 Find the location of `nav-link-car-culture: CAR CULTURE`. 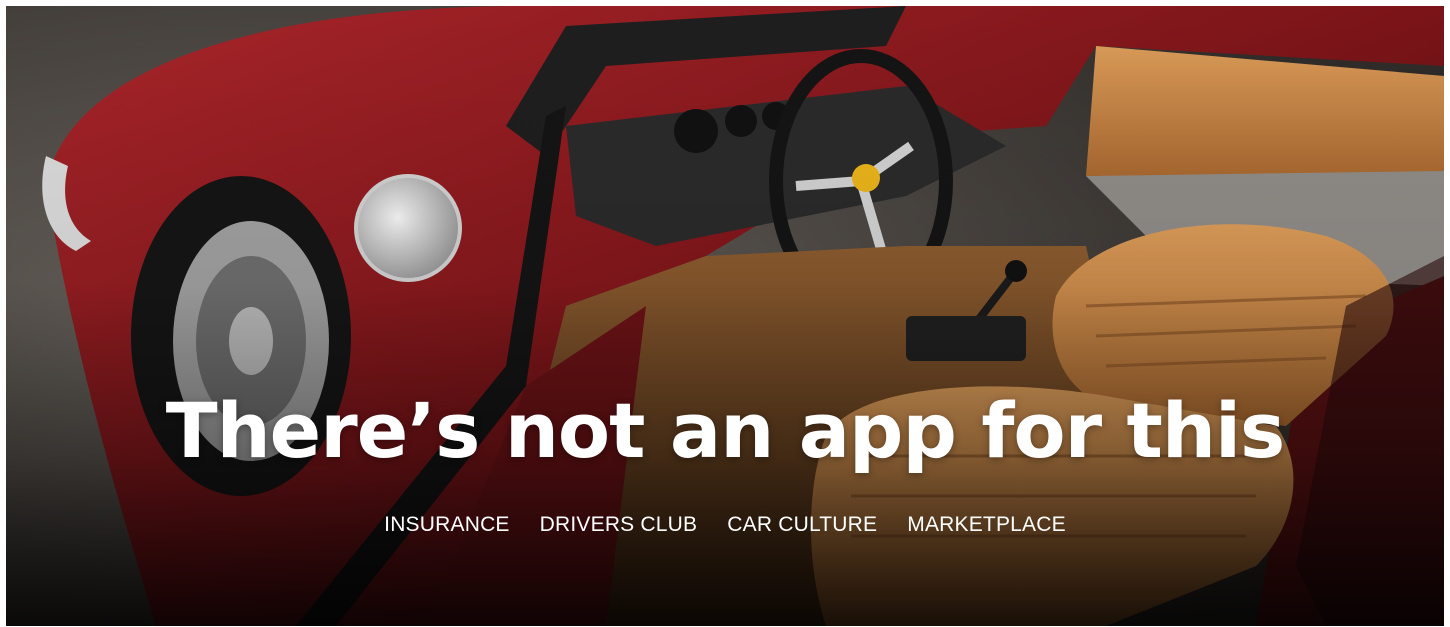

nav-link-car-culture: CAR CULTURE is located at coordinates (802, 525).